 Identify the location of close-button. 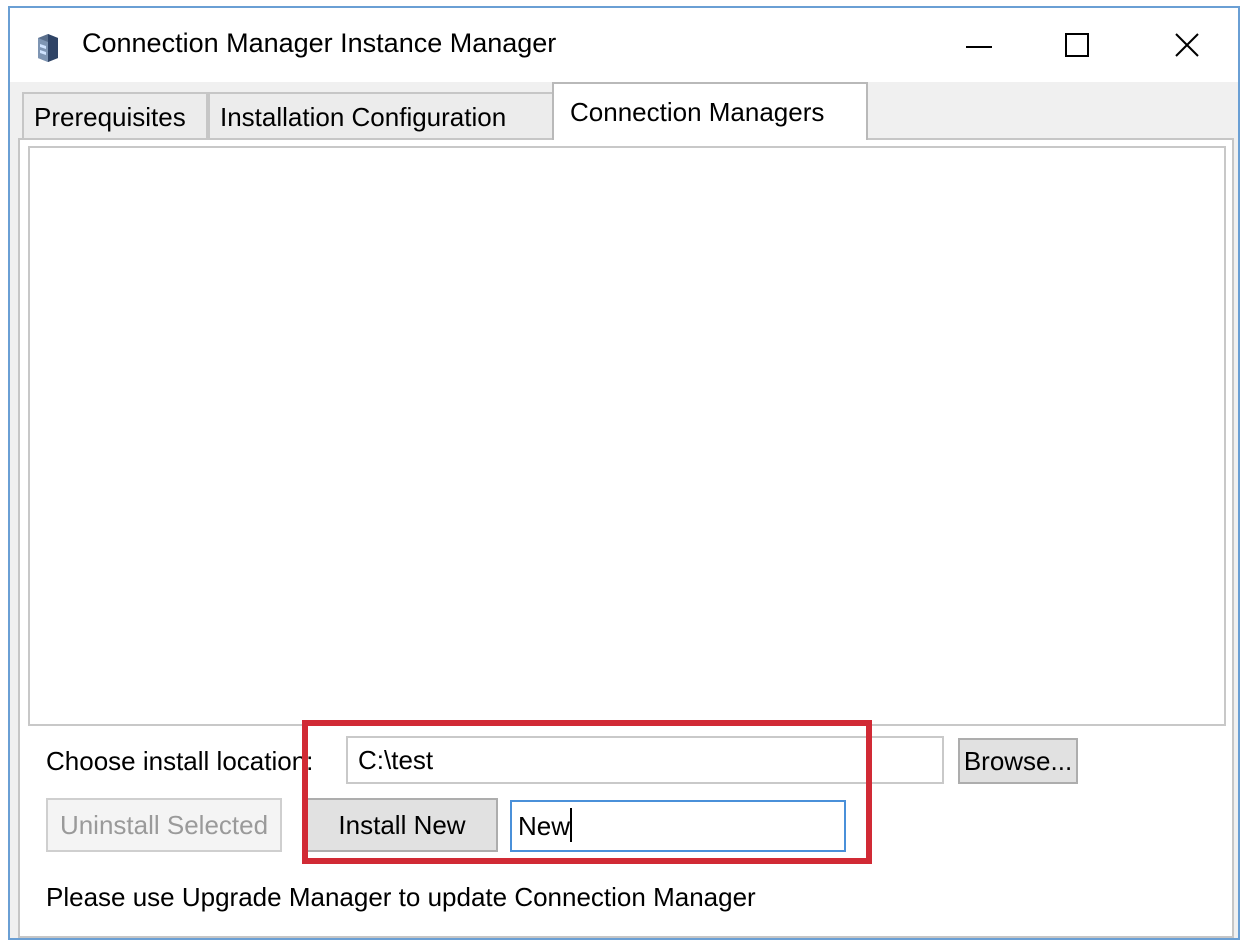
(1188, 46).